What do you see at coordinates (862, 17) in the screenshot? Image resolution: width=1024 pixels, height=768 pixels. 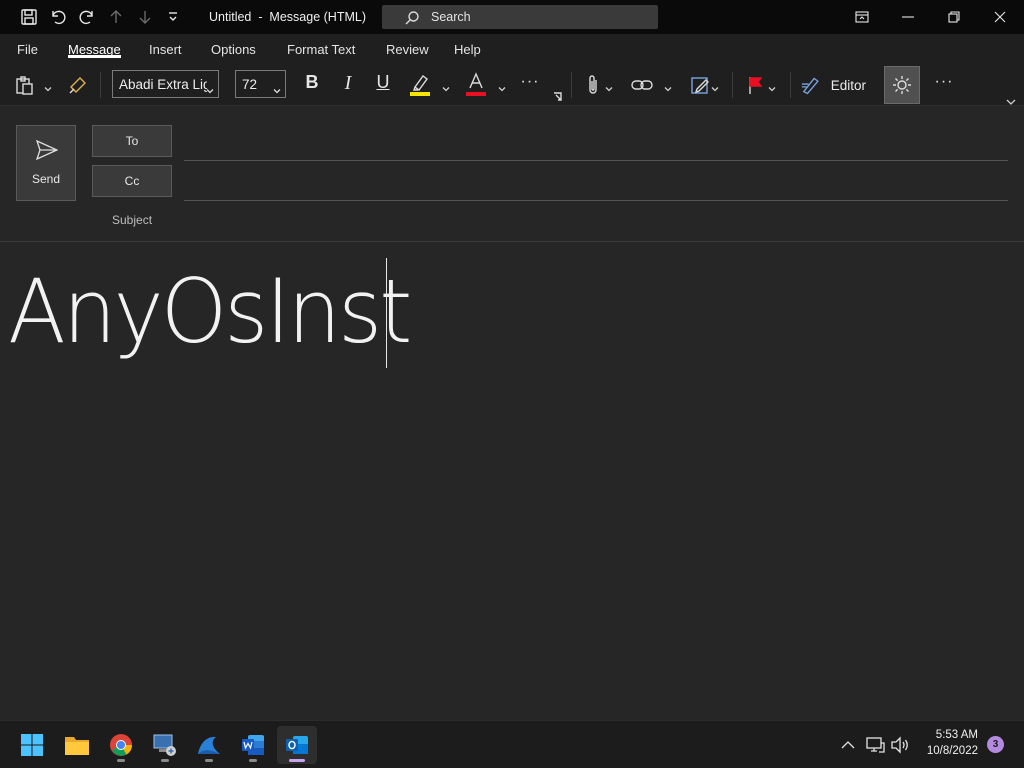 I see `ribbon-display-options-icon` at bounding box center [862, 17].